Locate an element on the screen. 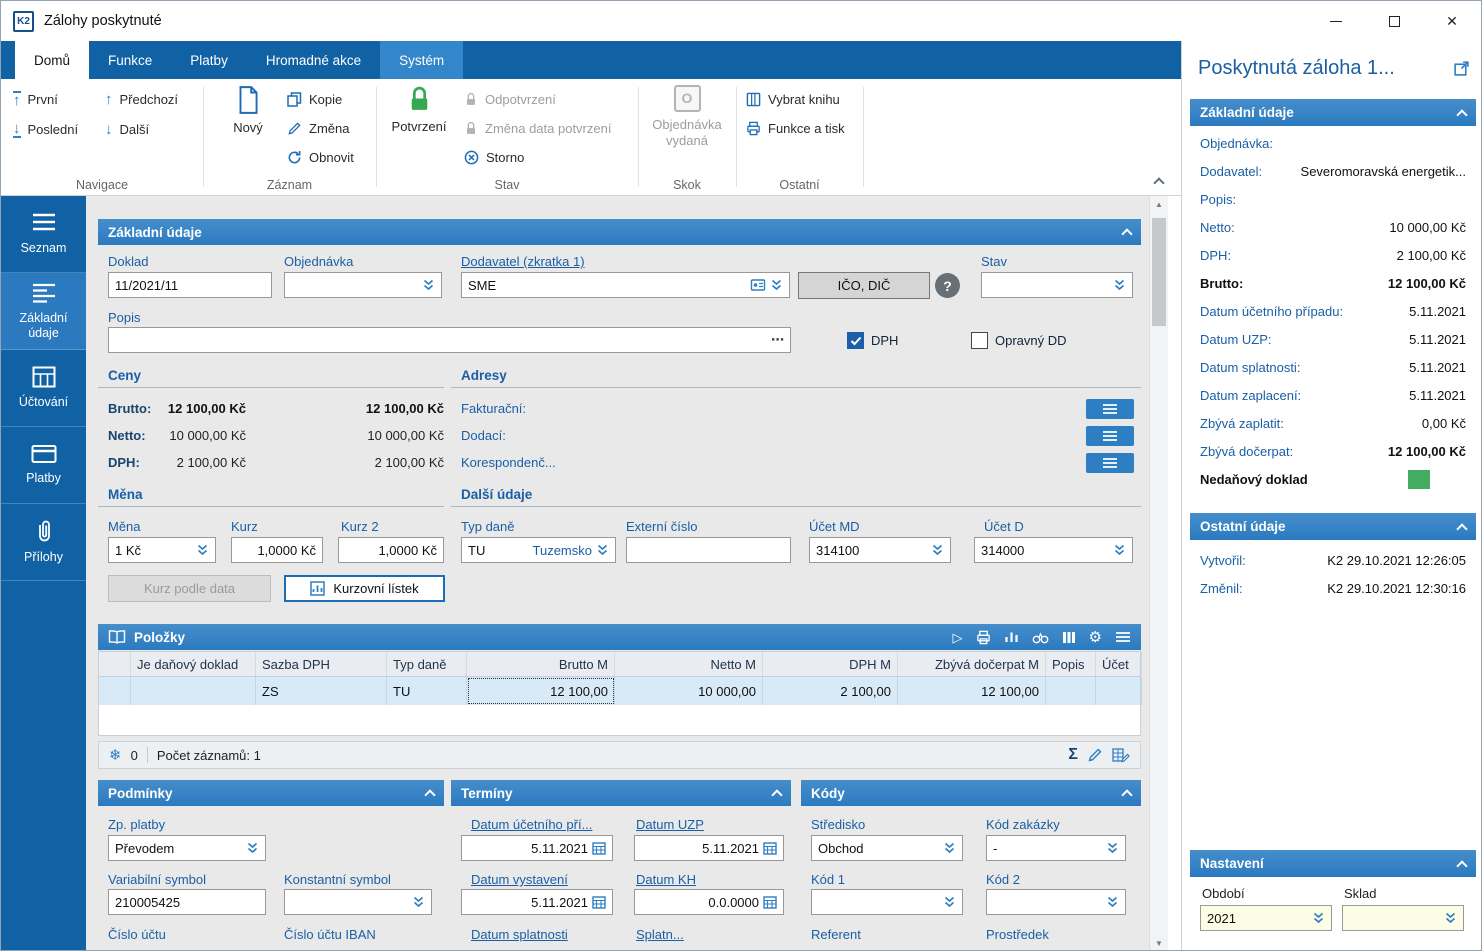  help-button: ? is located at coordinates (947, 285).